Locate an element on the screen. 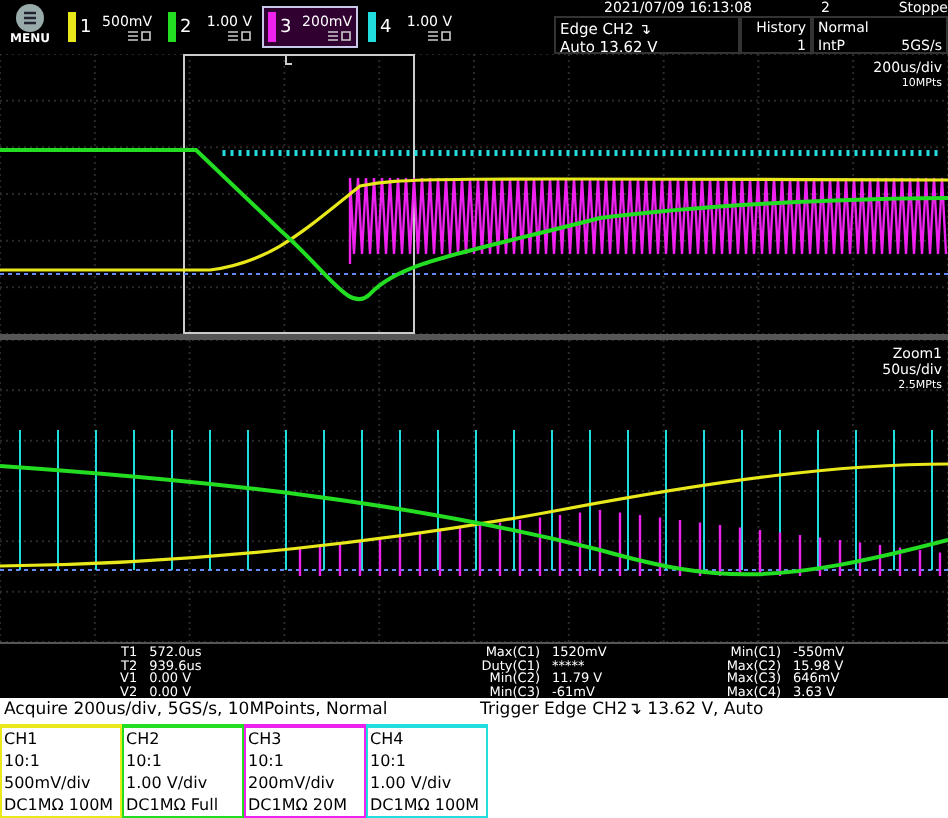 This screenshot has width=948, height=818. channel-name: CH4 is located at coordinates (388, 739).